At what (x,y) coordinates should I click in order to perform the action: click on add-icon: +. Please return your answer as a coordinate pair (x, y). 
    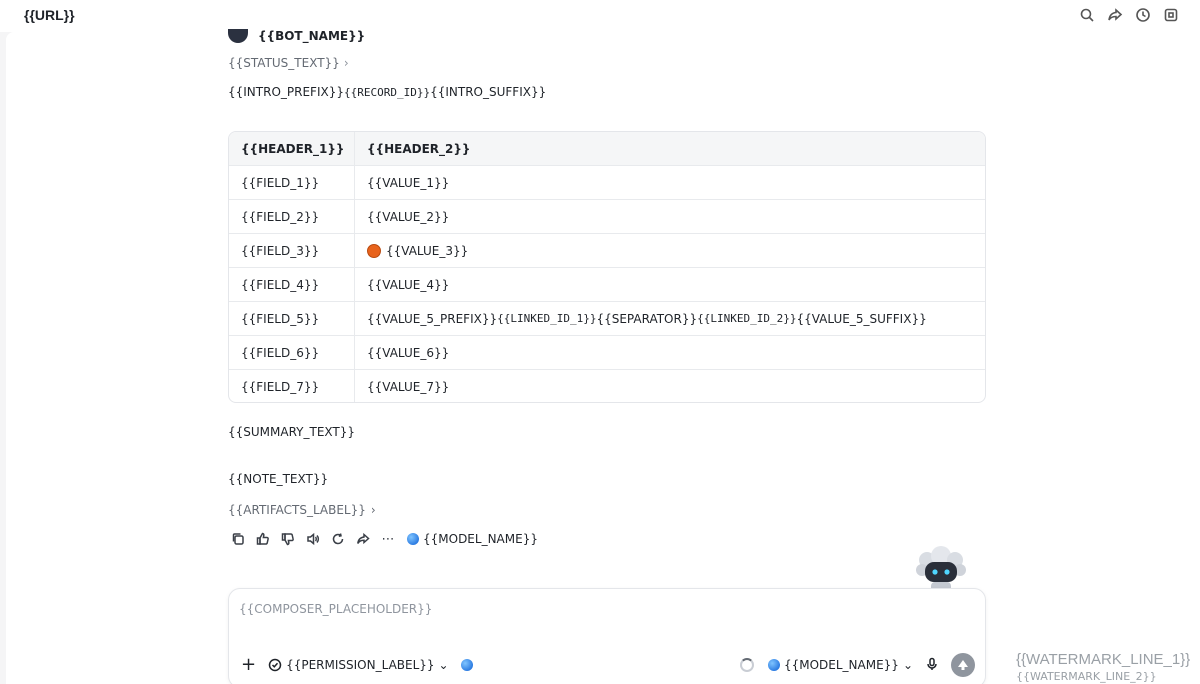
    Looking at the image, I should click on (248, 665).